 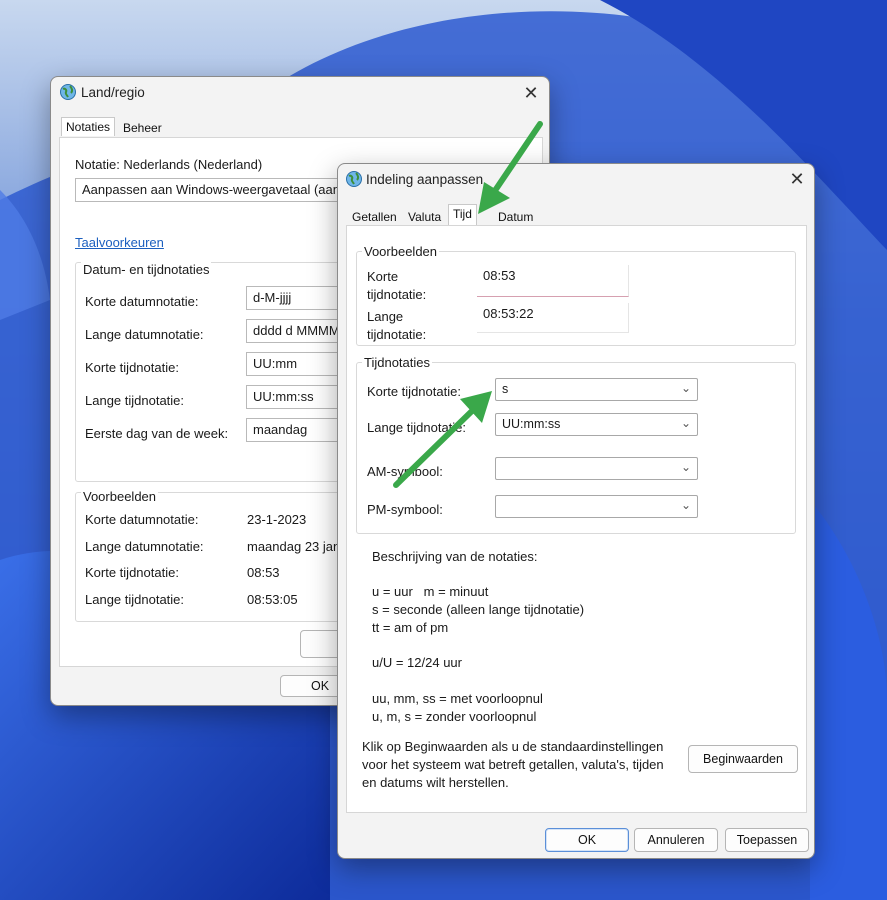 What do you see at coordinates (294, 430) in the screenshot?
I see `eerste-dag-field: maandag` at bounding box center [294, 430].